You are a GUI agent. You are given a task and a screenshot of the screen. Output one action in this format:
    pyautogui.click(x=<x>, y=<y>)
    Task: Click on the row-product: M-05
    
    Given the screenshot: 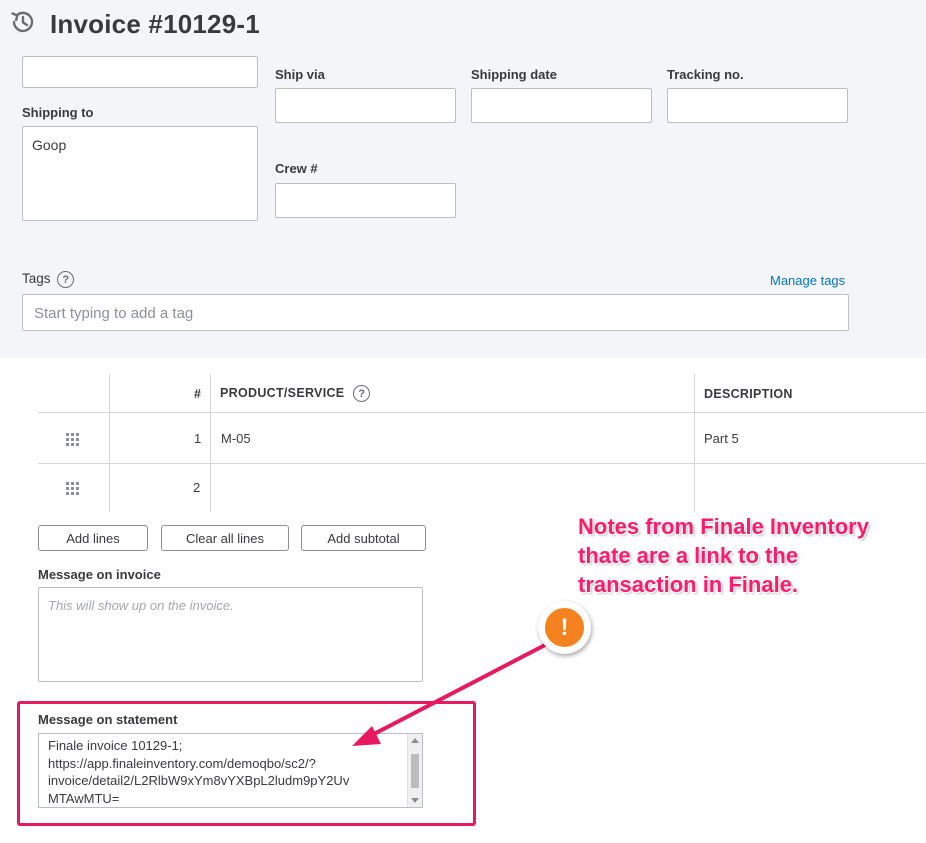 What is the action you would take?
    pyautogui.click(x=236, y=438)
    